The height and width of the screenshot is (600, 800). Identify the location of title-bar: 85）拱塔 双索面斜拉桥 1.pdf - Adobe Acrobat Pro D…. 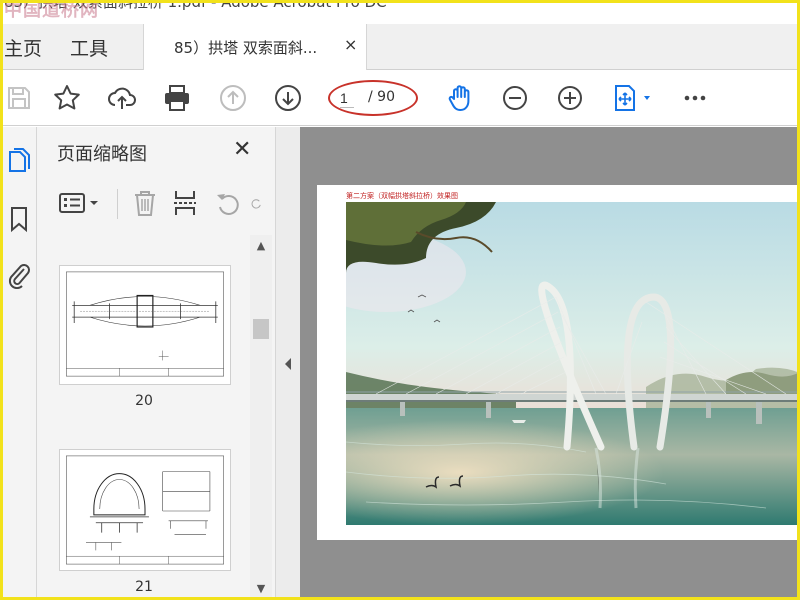
(400, 12).